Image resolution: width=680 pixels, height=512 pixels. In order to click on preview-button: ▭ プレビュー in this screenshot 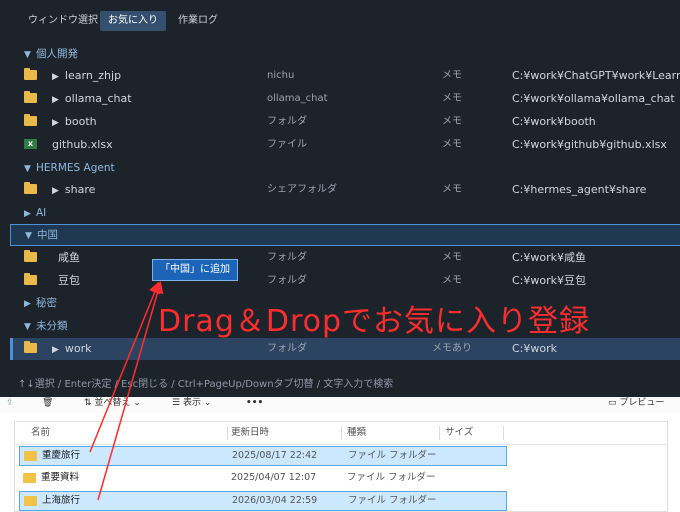, I will do `click(636, 403)`.